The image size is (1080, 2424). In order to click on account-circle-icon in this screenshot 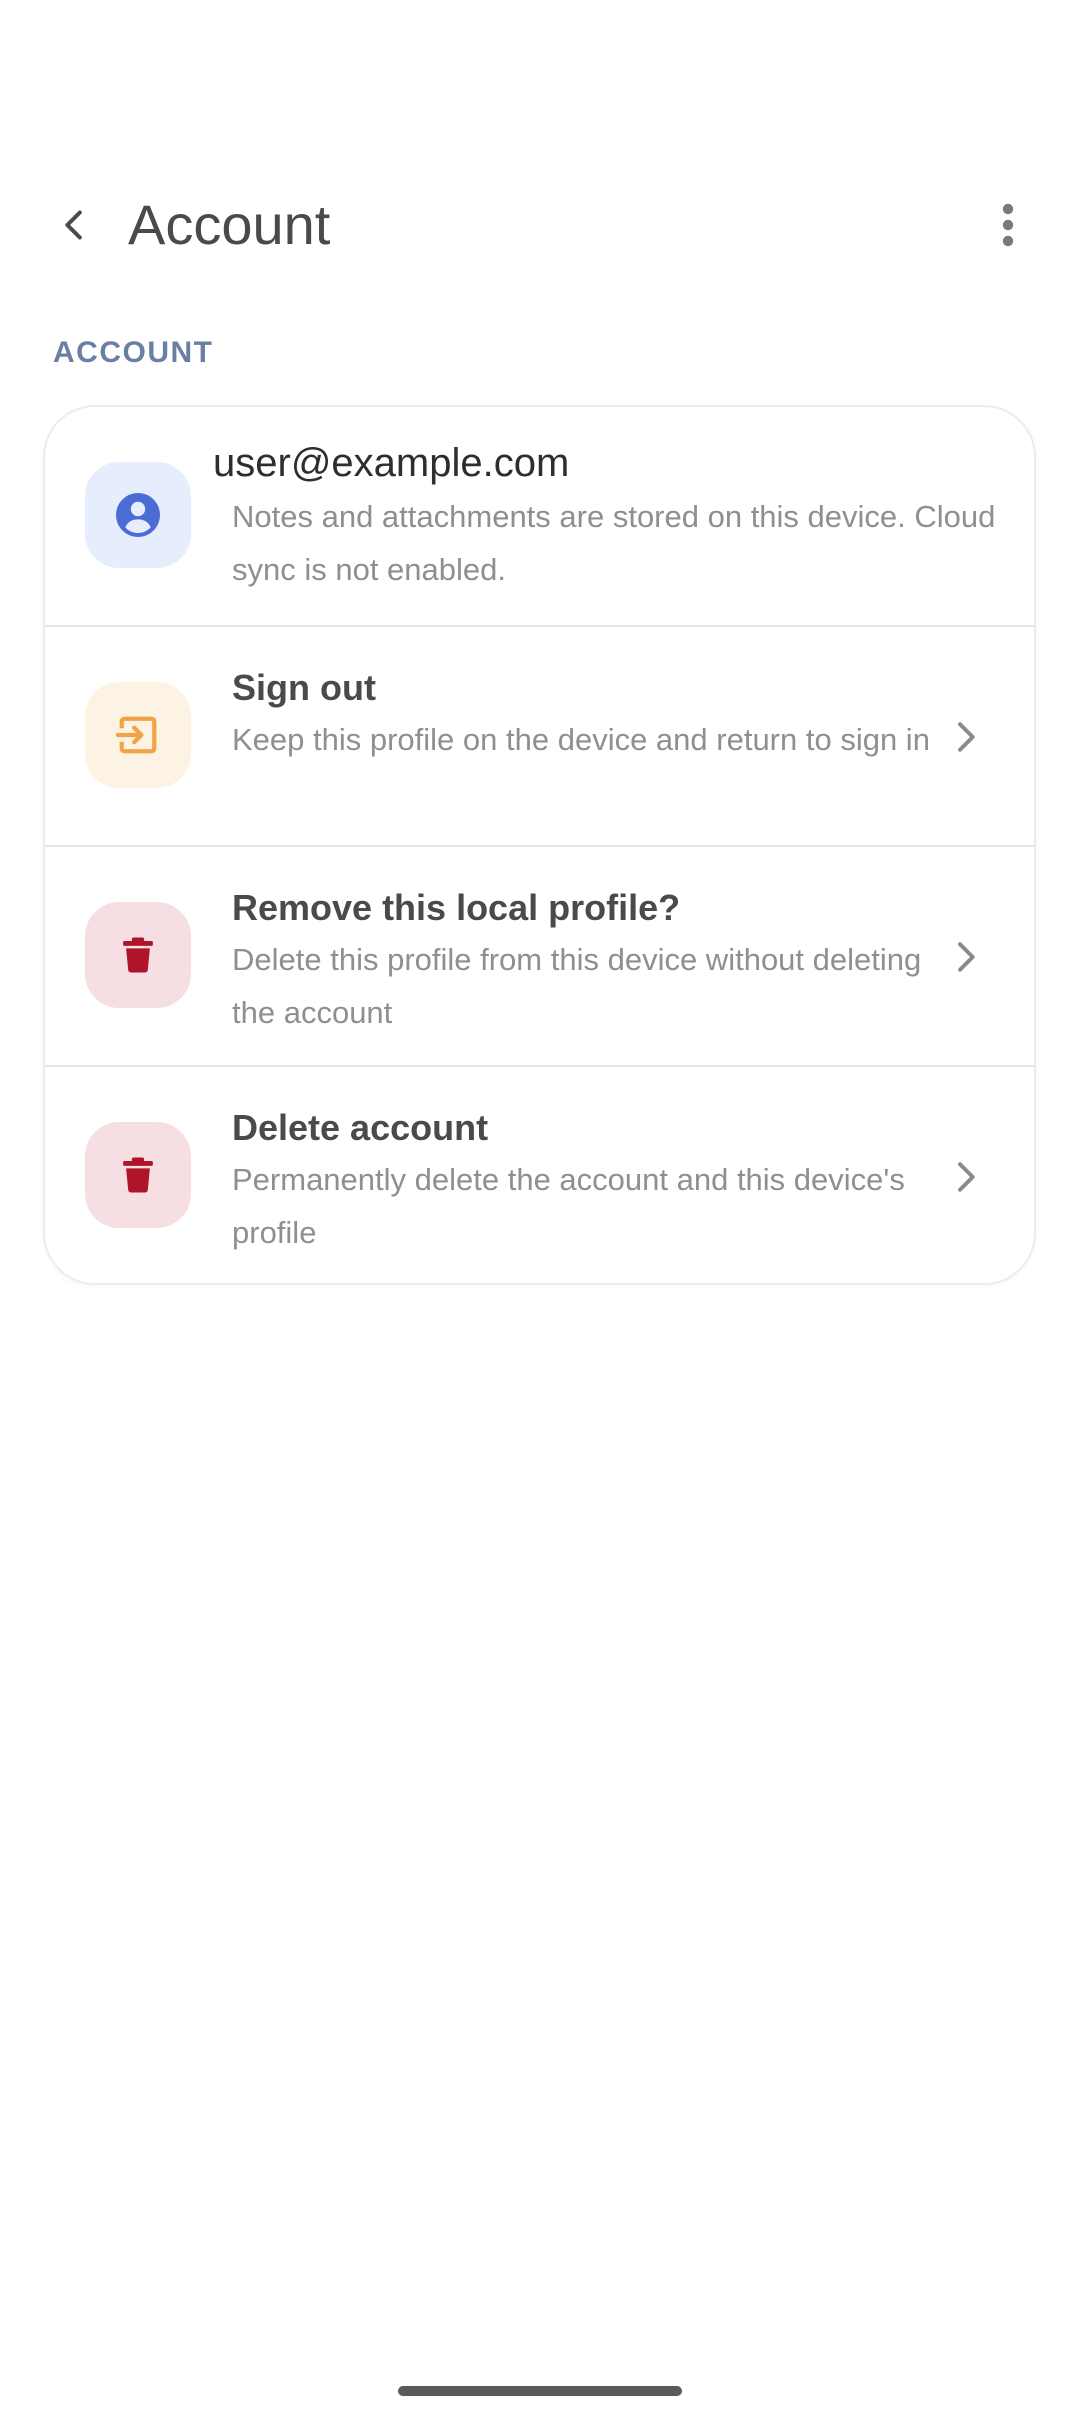, I will do `click(138, 515)`.